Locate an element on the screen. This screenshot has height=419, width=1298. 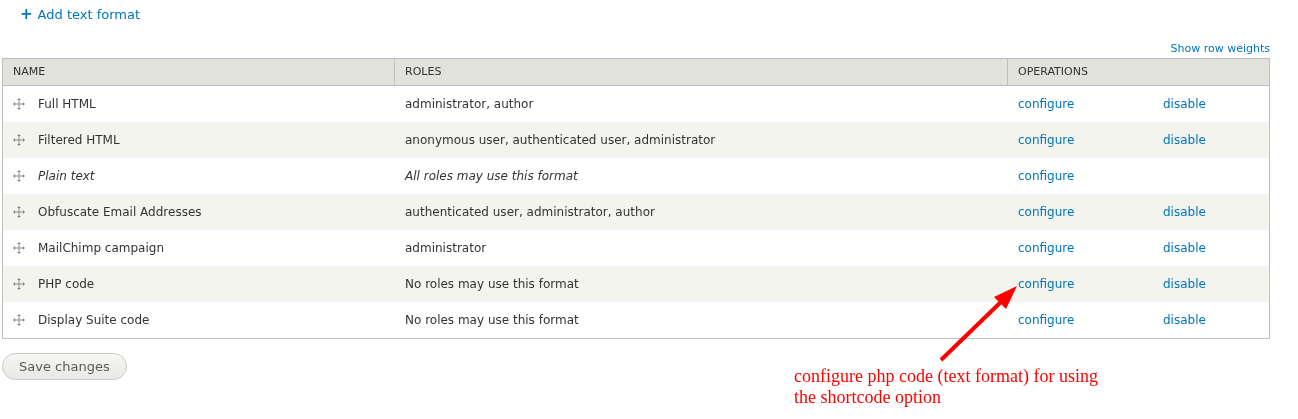
format-name: Obfuscate Email Addresses is located at coordinates (120, 212).